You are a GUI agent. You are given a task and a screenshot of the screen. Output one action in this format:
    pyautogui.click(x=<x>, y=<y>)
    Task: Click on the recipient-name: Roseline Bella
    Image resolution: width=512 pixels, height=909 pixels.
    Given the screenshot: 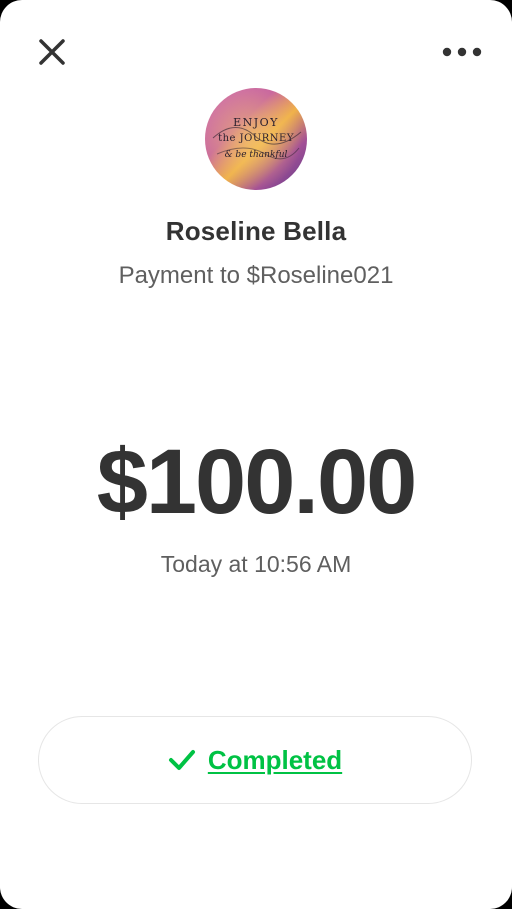 What is the action you would take?
    pyautogui.click(x=256, y=231)
    